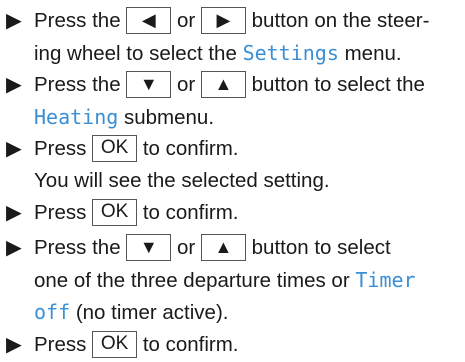 This screenshot has height=362, width=465. I want to click on step-text: one of the three departure times or, so click(192, 280).